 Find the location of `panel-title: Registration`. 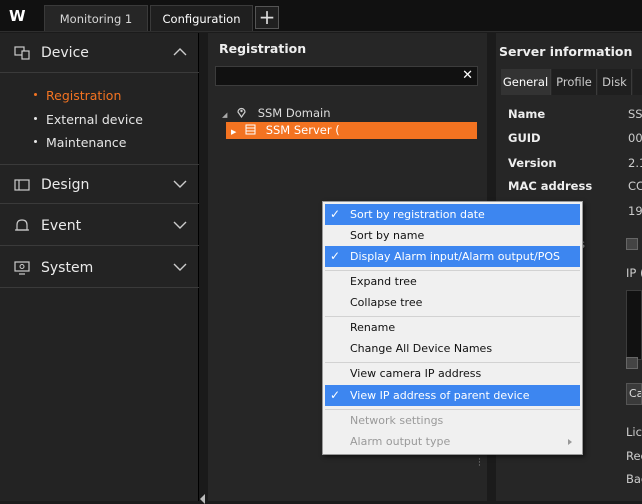

panel-title: Registration is located at coordinates (263, 48).